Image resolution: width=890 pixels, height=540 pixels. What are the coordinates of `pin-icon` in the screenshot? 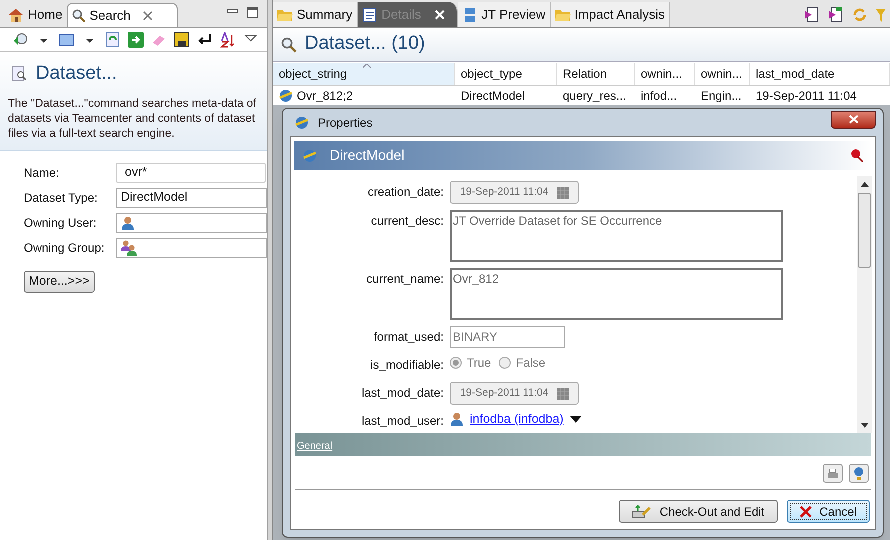 It's located at (857, 155).